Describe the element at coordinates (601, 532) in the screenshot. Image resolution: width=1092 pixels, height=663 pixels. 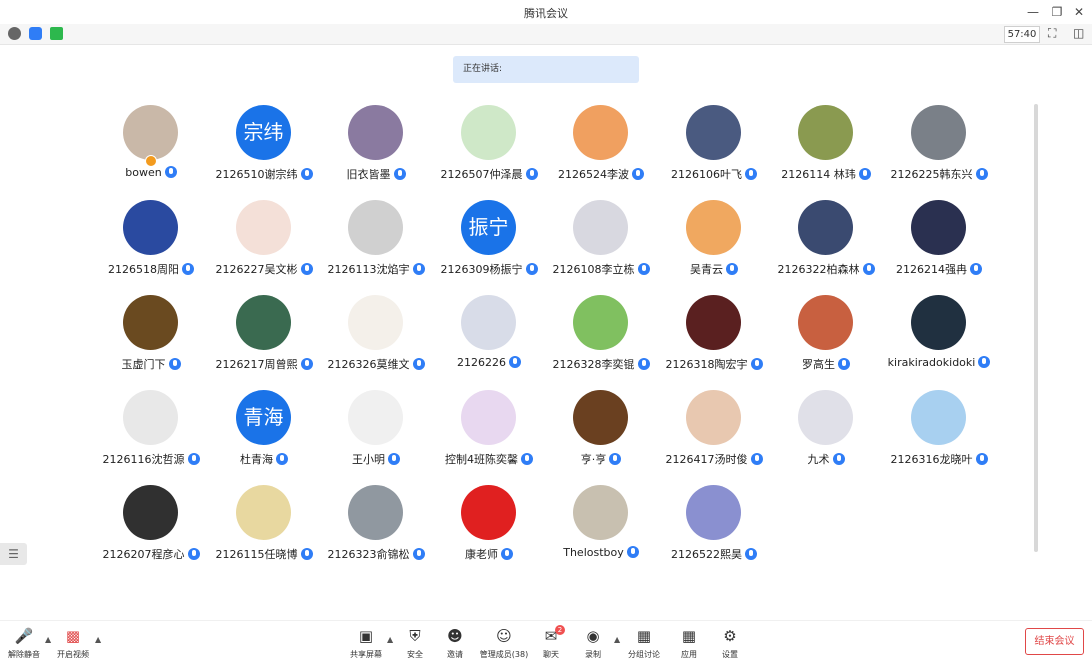
I see `participant-tile: Thelostboy` at that location.